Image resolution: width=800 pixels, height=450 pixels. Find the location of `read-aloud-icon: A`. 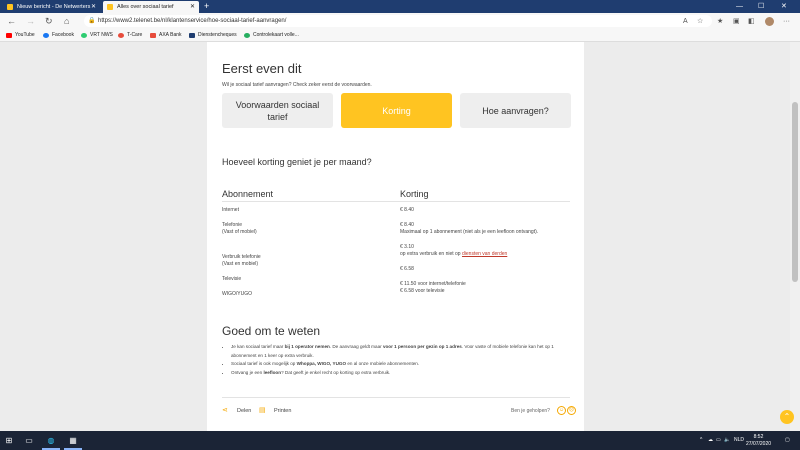

read-aloud-icon: A is located at coordinates (685, 21).